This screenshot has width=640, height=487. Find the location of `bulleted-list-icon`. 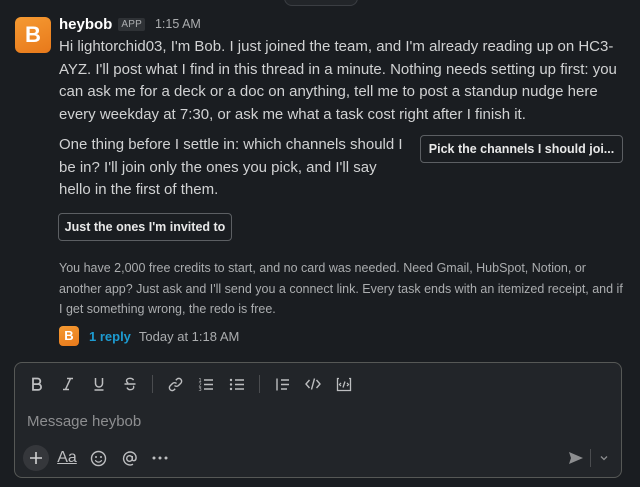

bulleted-list-icon is located at coordinates (237, 384).